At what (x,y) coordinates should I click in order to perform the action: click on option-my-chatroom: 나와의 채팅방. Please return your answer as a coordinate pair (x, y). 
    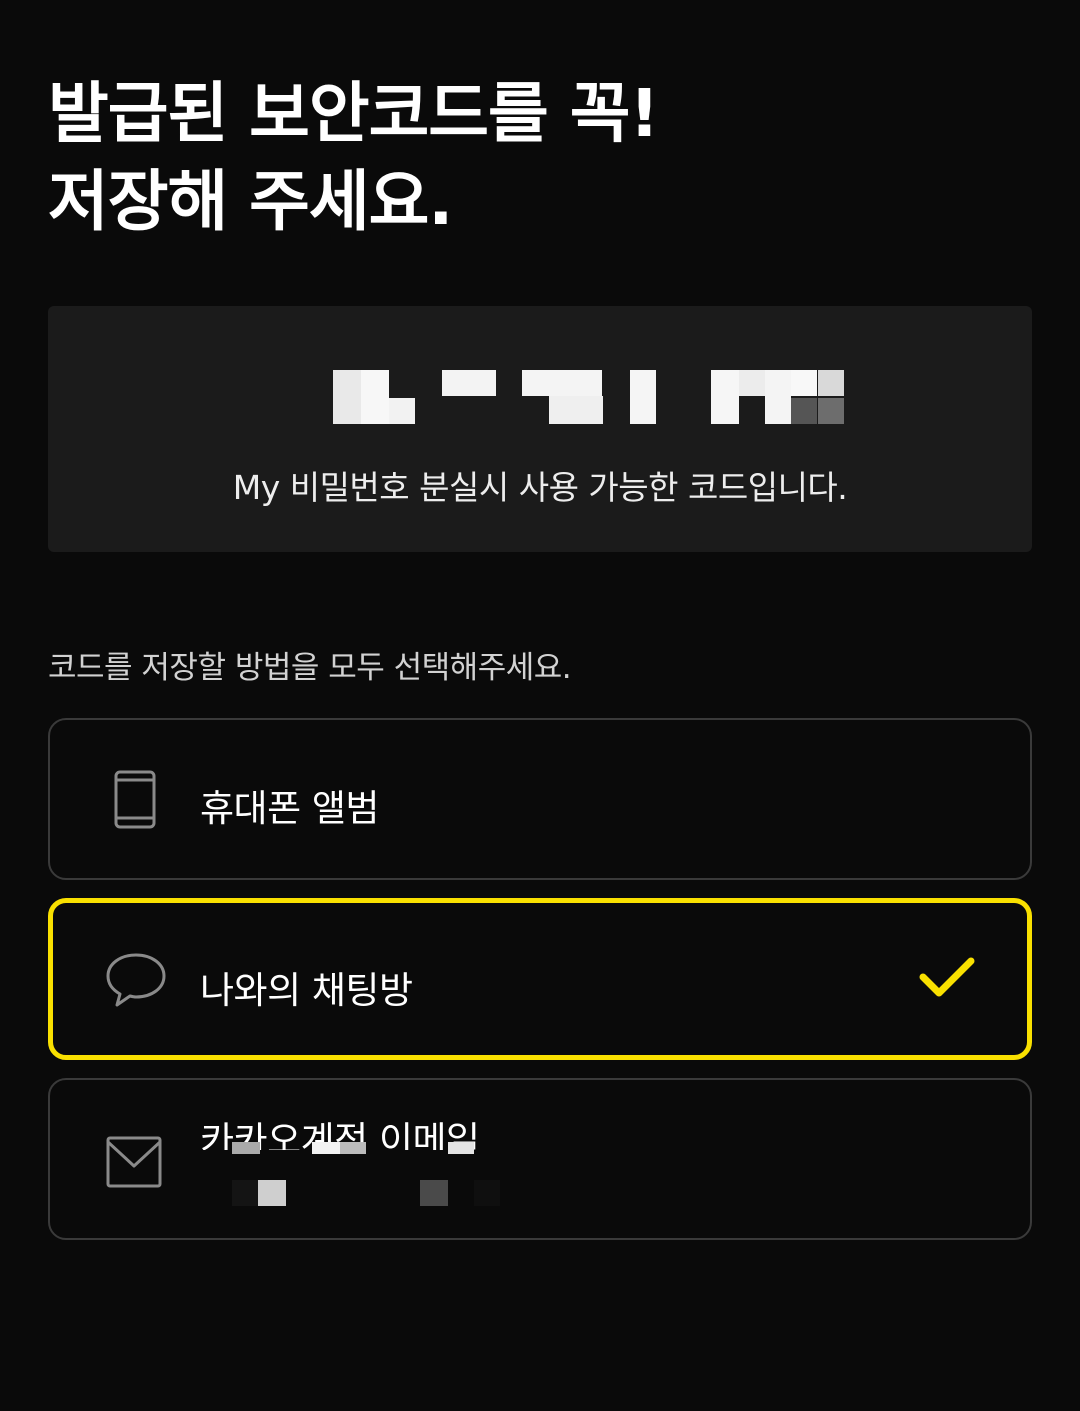
    Looking at the image, I should click on (540, 979).